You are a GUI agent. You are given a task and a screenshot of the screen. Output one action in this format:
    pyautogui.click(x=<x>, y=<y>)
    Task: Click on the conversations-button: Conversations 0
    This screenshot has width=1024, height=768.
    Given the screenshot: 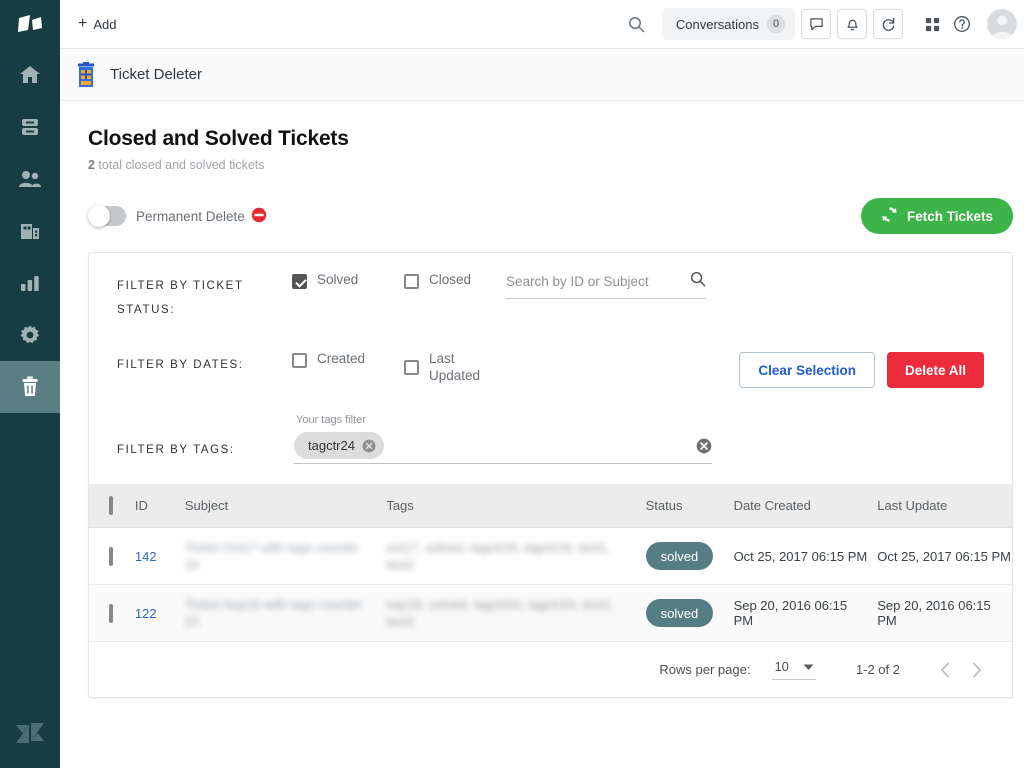 What is the action you would take?
    pyautogui.click(x=728, y=24)
    